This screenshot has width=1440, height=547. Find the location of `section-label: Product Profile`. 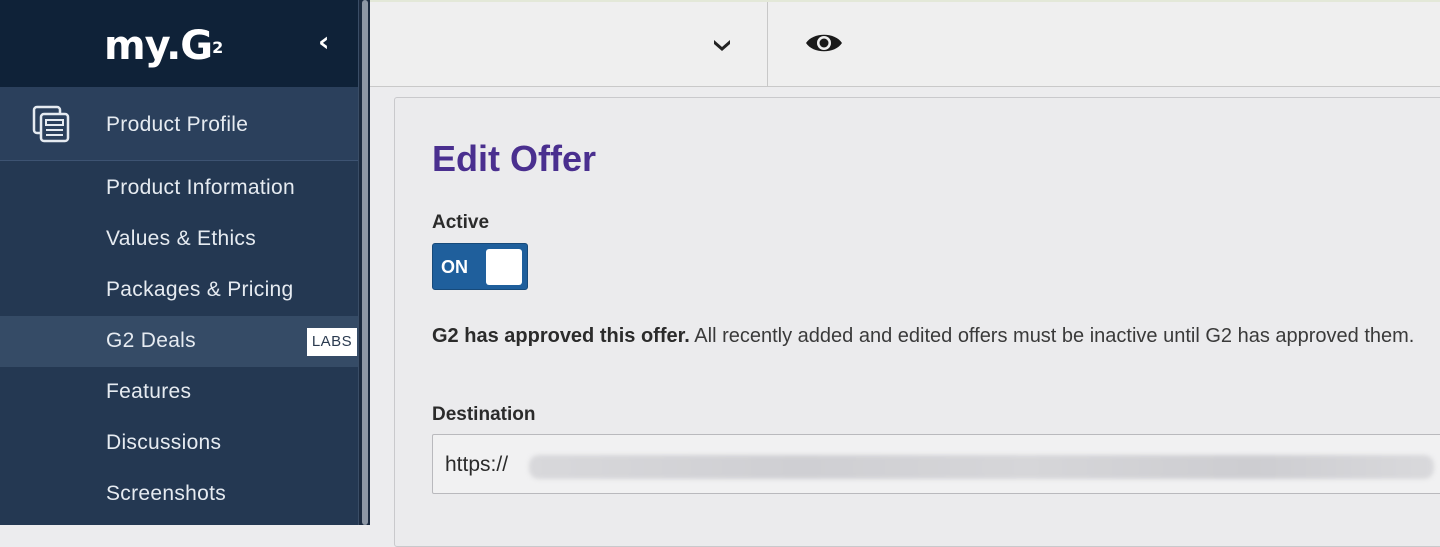

section-label: Product Profile is located at coordinates (177, 124).